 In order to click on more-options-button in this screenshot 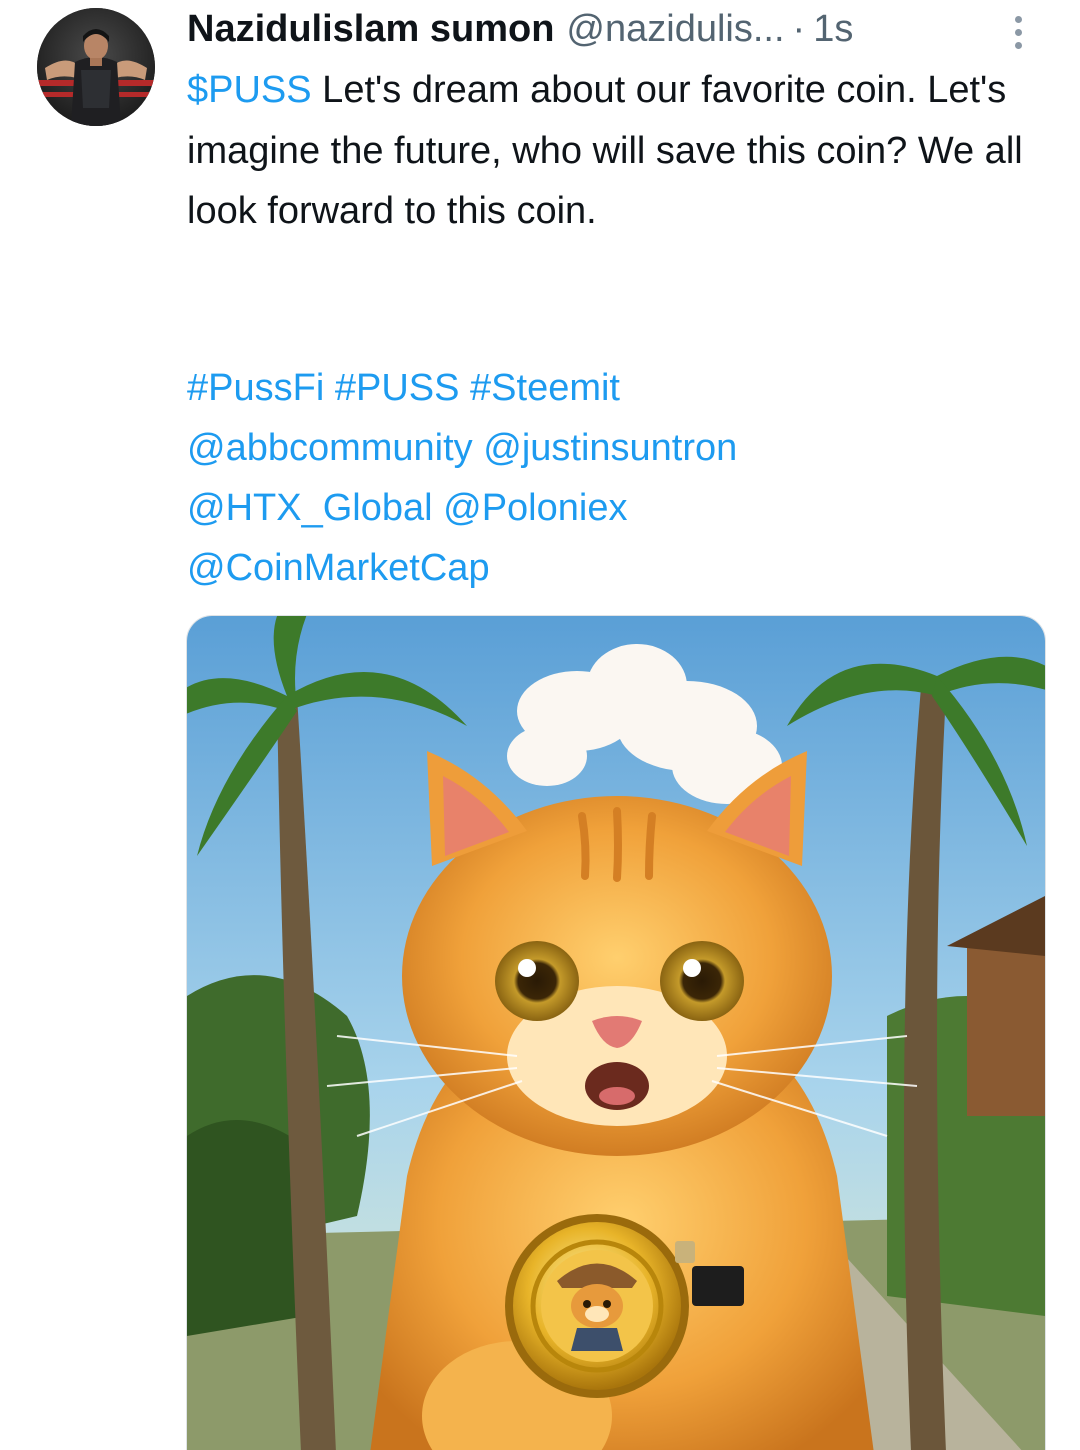, I will do `click(1018, 32)`.